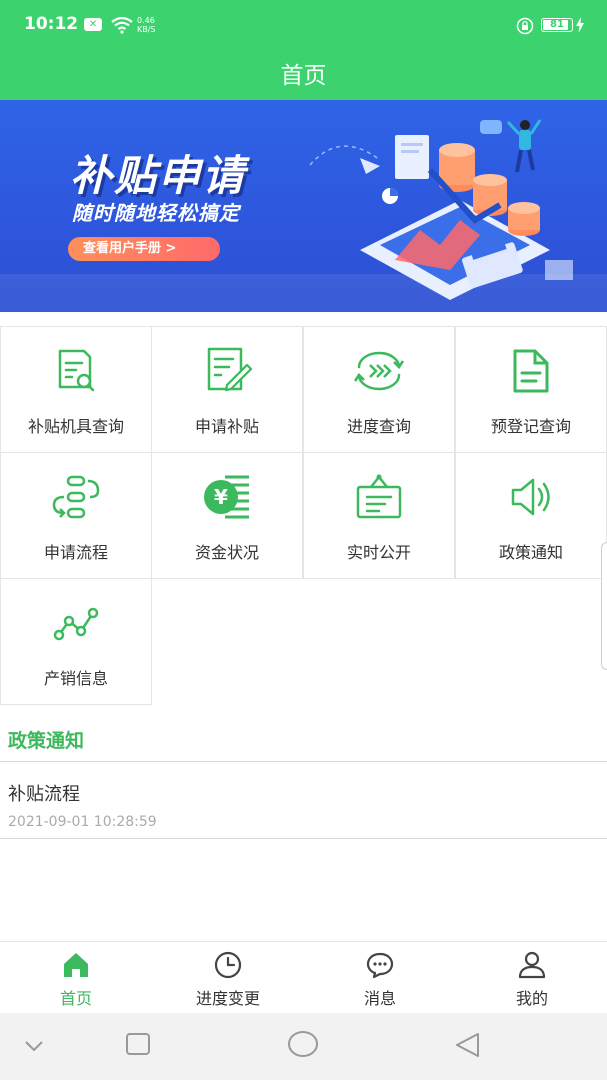 This screenshot has height=1080, width=607. I want to click on notice-time: 2021-09-01 10:28:59, so click(82, 822).